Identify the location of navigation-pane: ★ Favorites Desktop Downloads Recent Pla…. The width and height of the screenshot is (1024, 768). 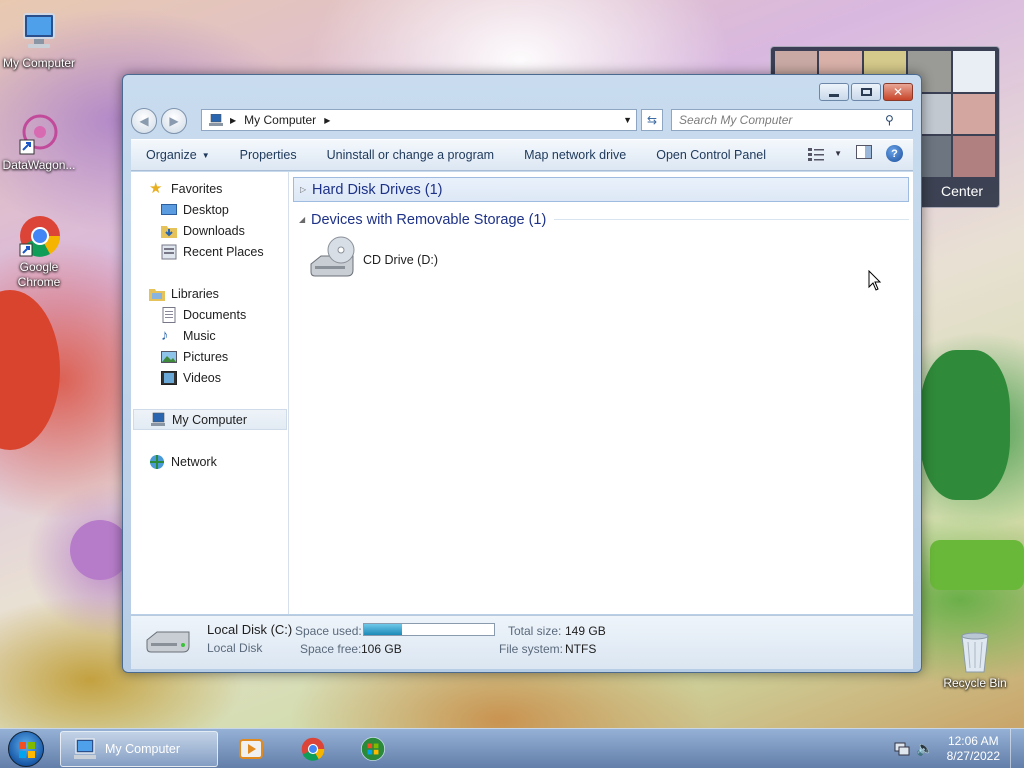
(210, 393).